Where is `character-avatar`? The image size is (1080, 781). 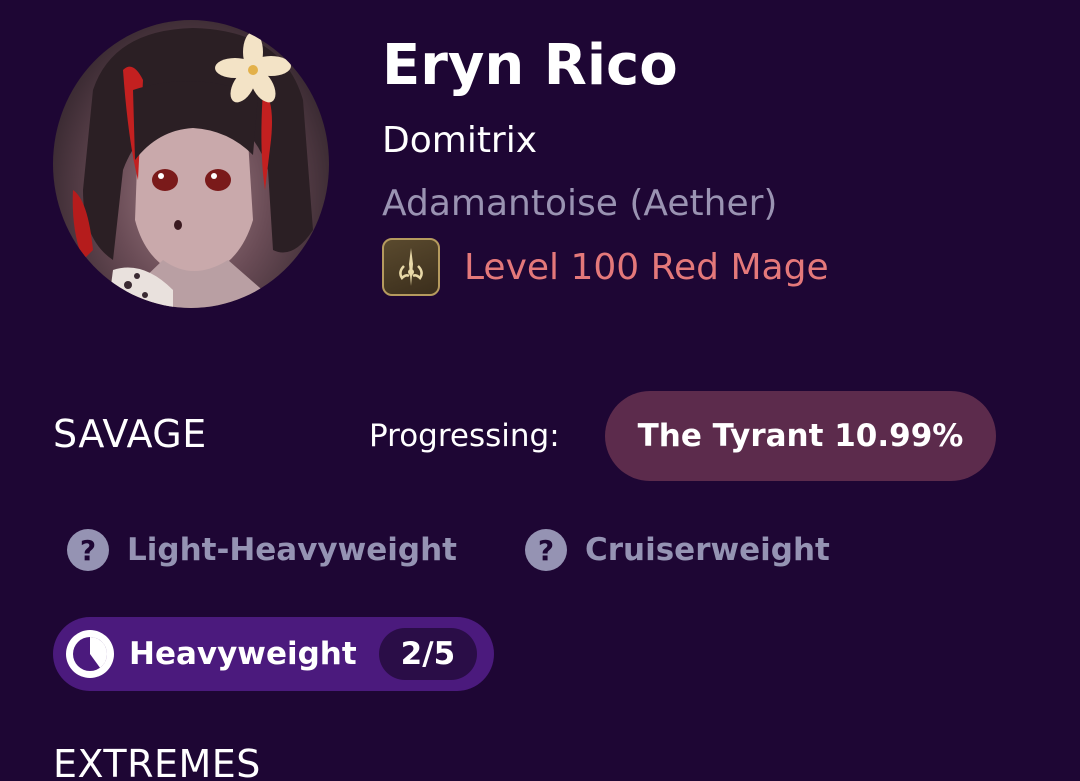
character-avatar is located at coordinates (191, 164).